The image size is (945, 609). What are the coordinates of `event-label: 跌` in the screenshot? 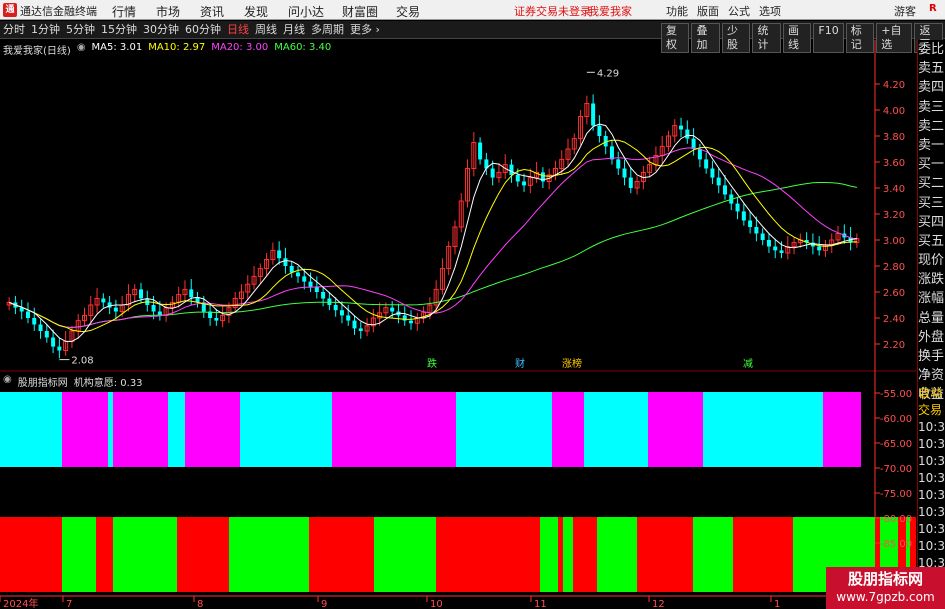 It's located at (432, 363).